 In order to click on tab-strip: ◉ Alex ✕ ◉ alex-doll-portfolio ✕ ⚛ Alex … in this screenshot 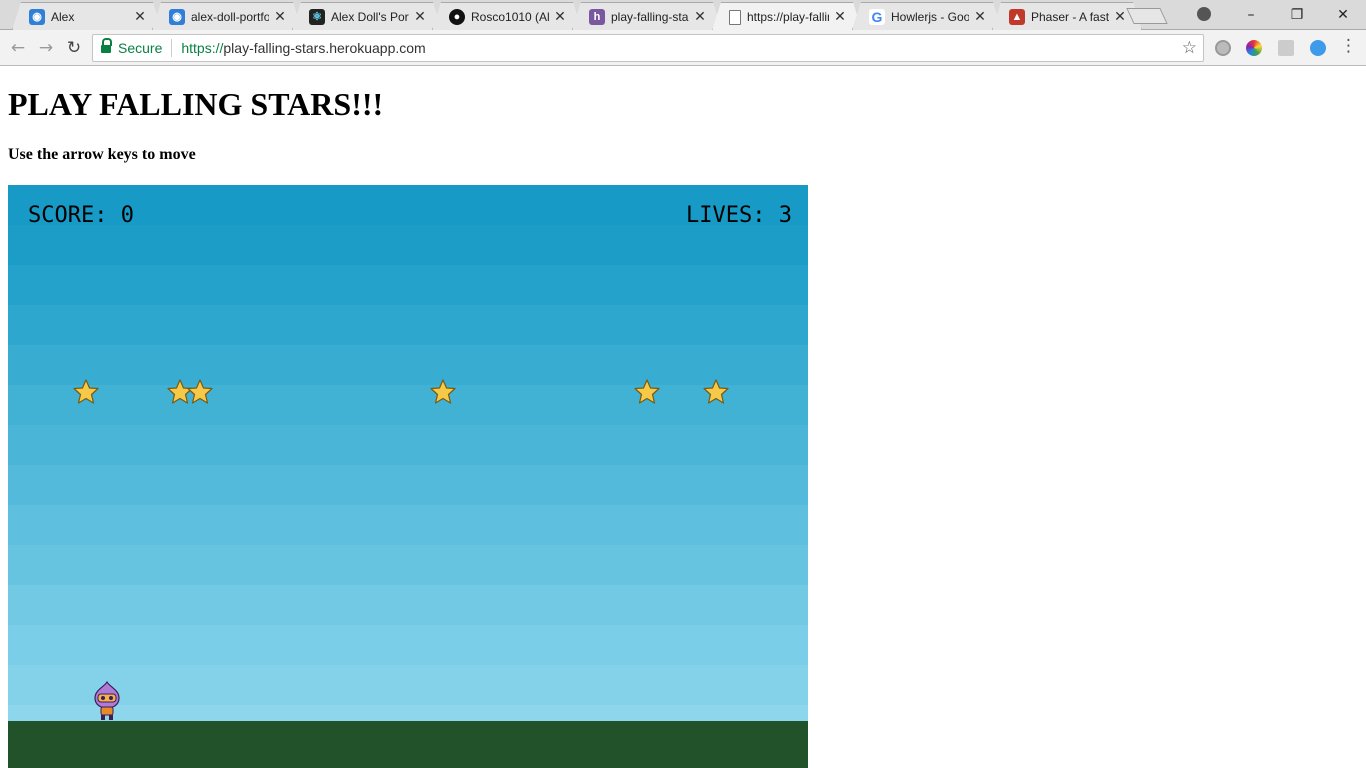, I will do `click(683, 15)`.